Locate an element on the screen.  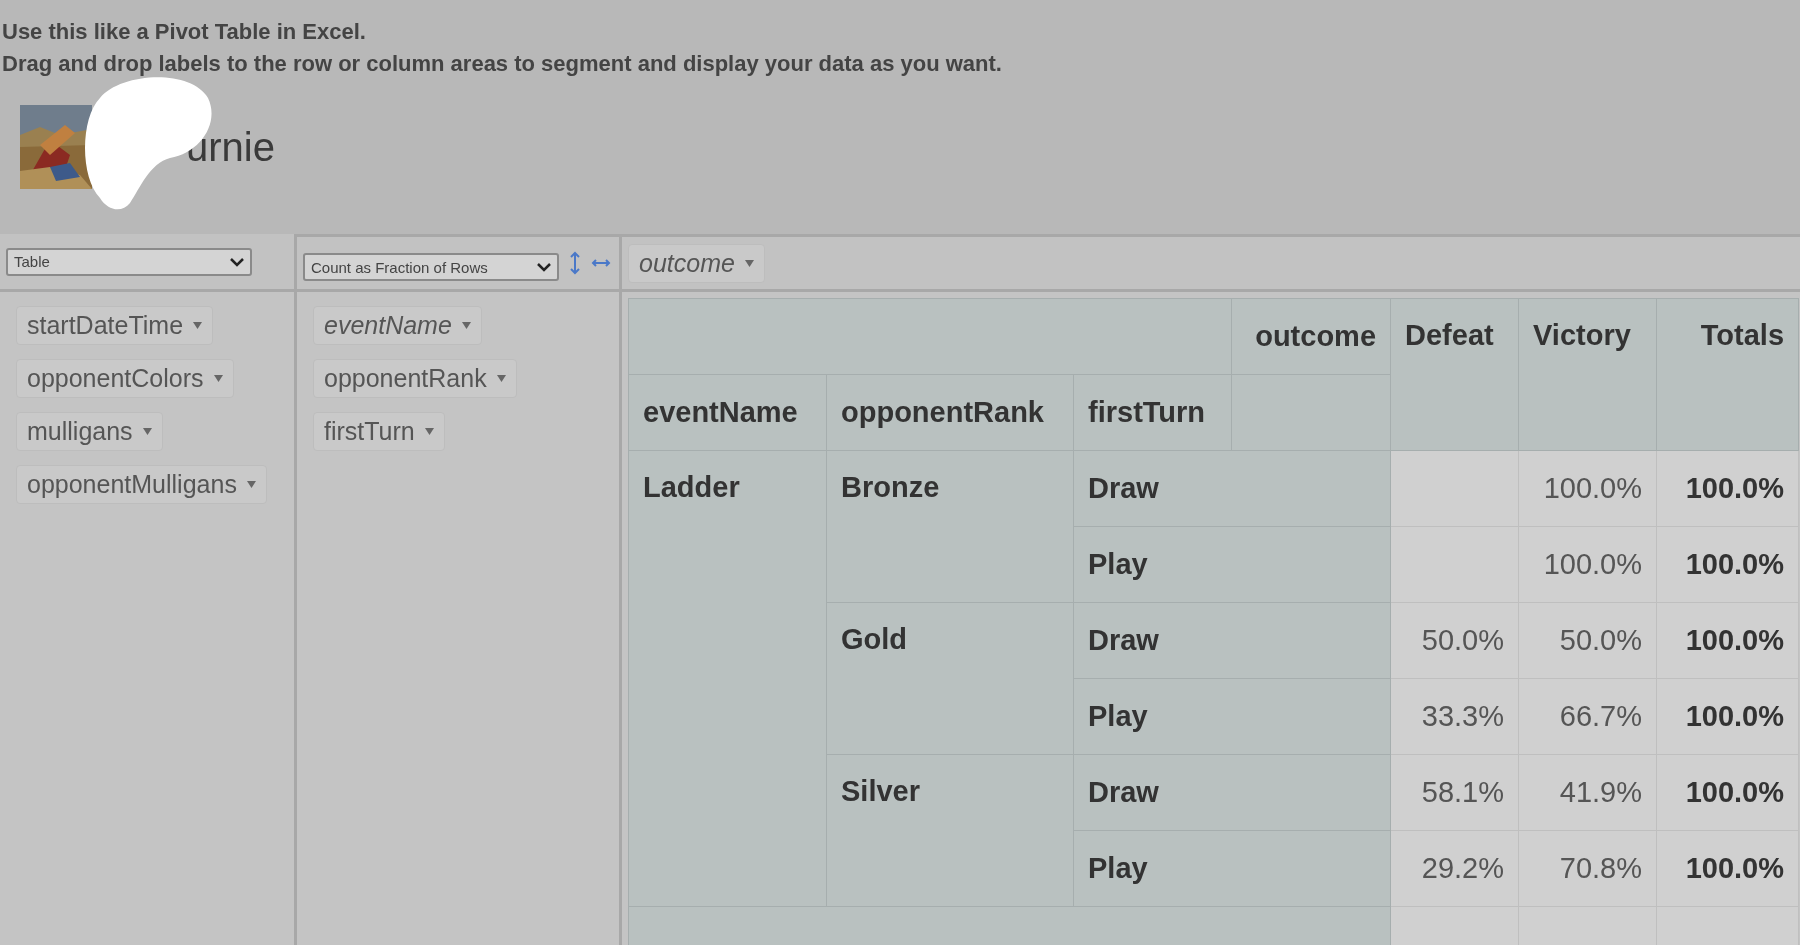
field-label: outcome is located at coordinates (696, 263).